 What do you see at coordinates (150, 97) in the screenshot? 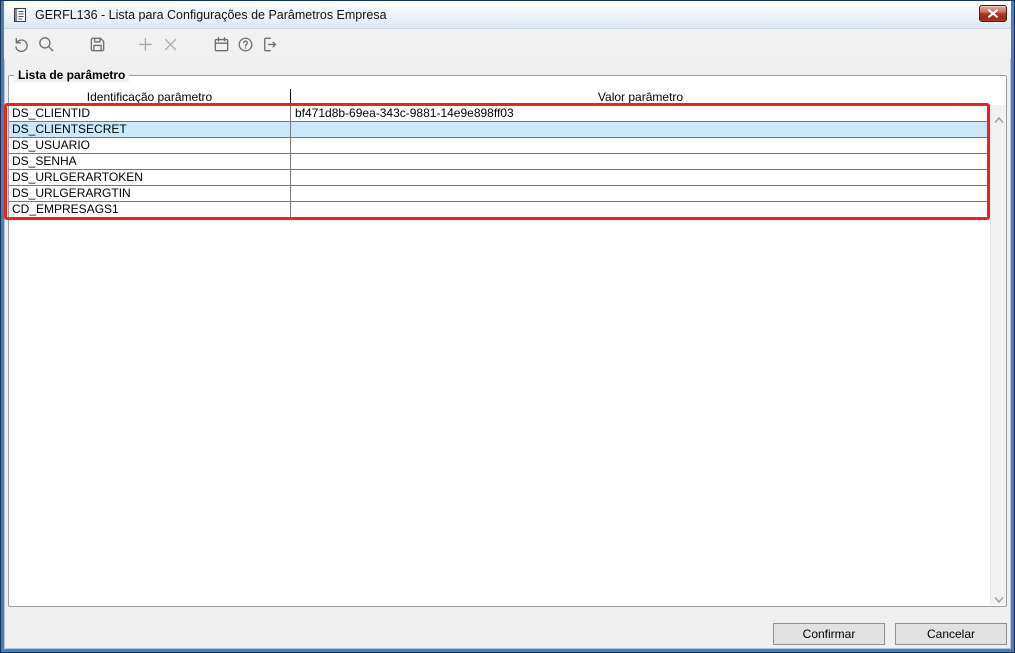
I see `header-identificacao: Identificação parâmetro` at bounding box center [150, 97].